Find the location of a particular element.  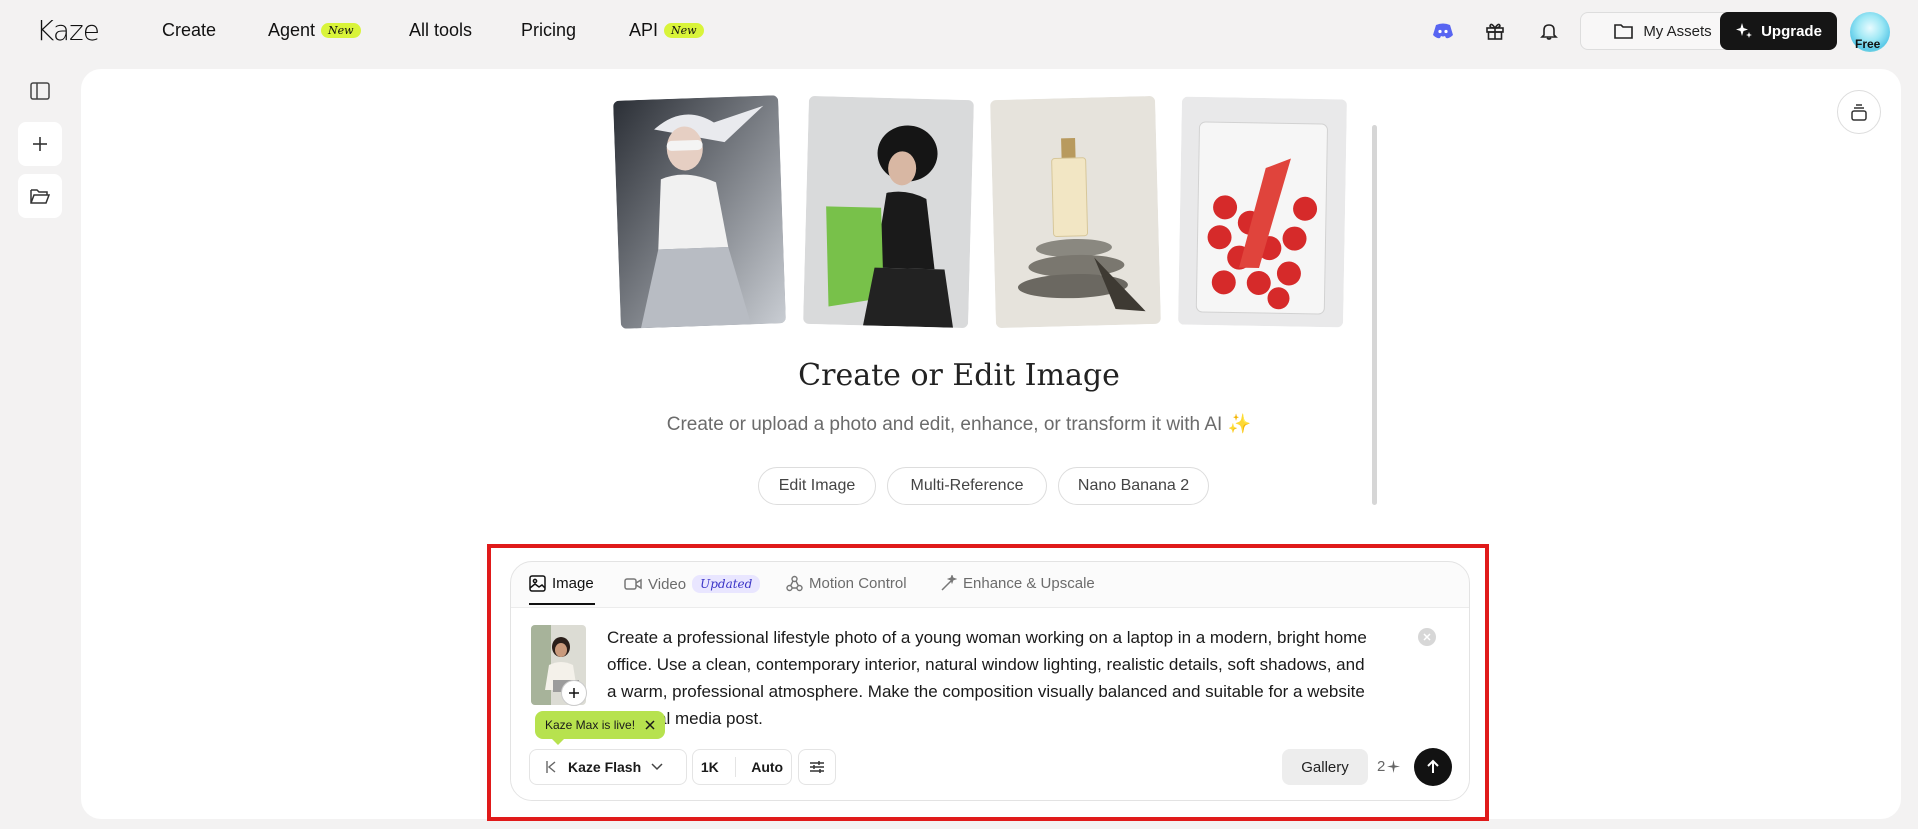

nav-pricing: Pricing is located at coordinates (548, 30).